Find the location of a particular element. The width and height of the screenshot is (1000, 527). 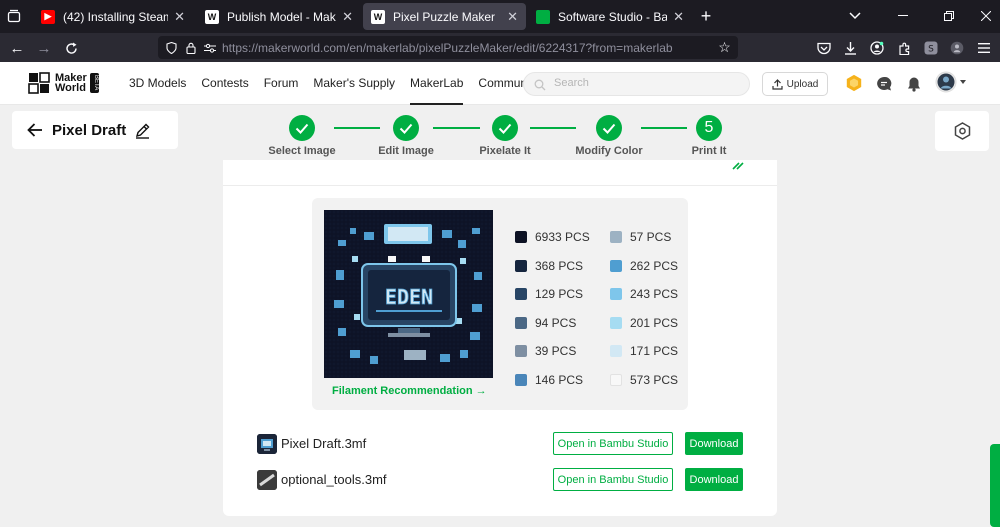

bookmark-star-icon: ☆ is located at coordinates (724, 47).